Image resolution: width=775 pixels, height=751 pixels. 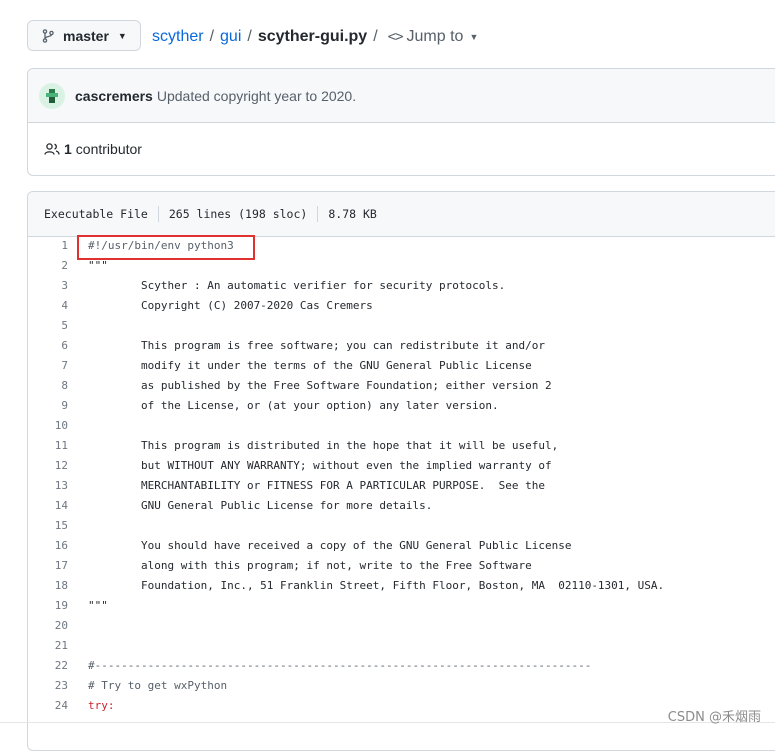 What do you see at coordinates (52, 149) in the screenshot?
I see `people-icon` at bounding box center [52, 149].